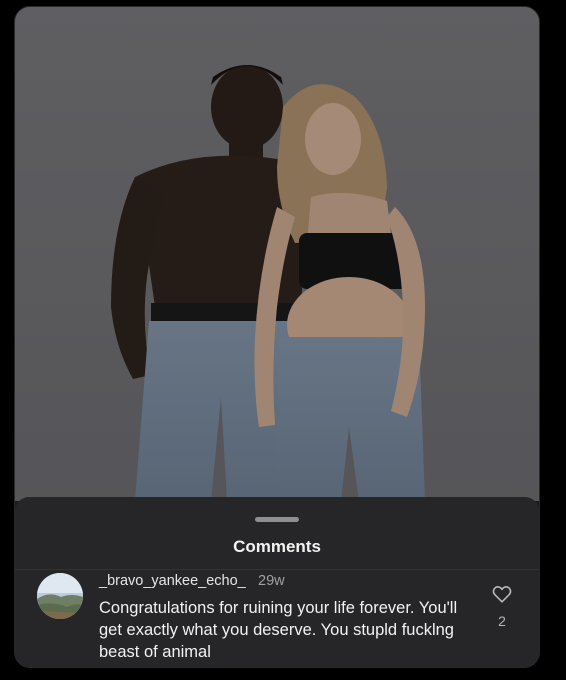  I want to click on avatar-landscape-icon, so click(60, 596).